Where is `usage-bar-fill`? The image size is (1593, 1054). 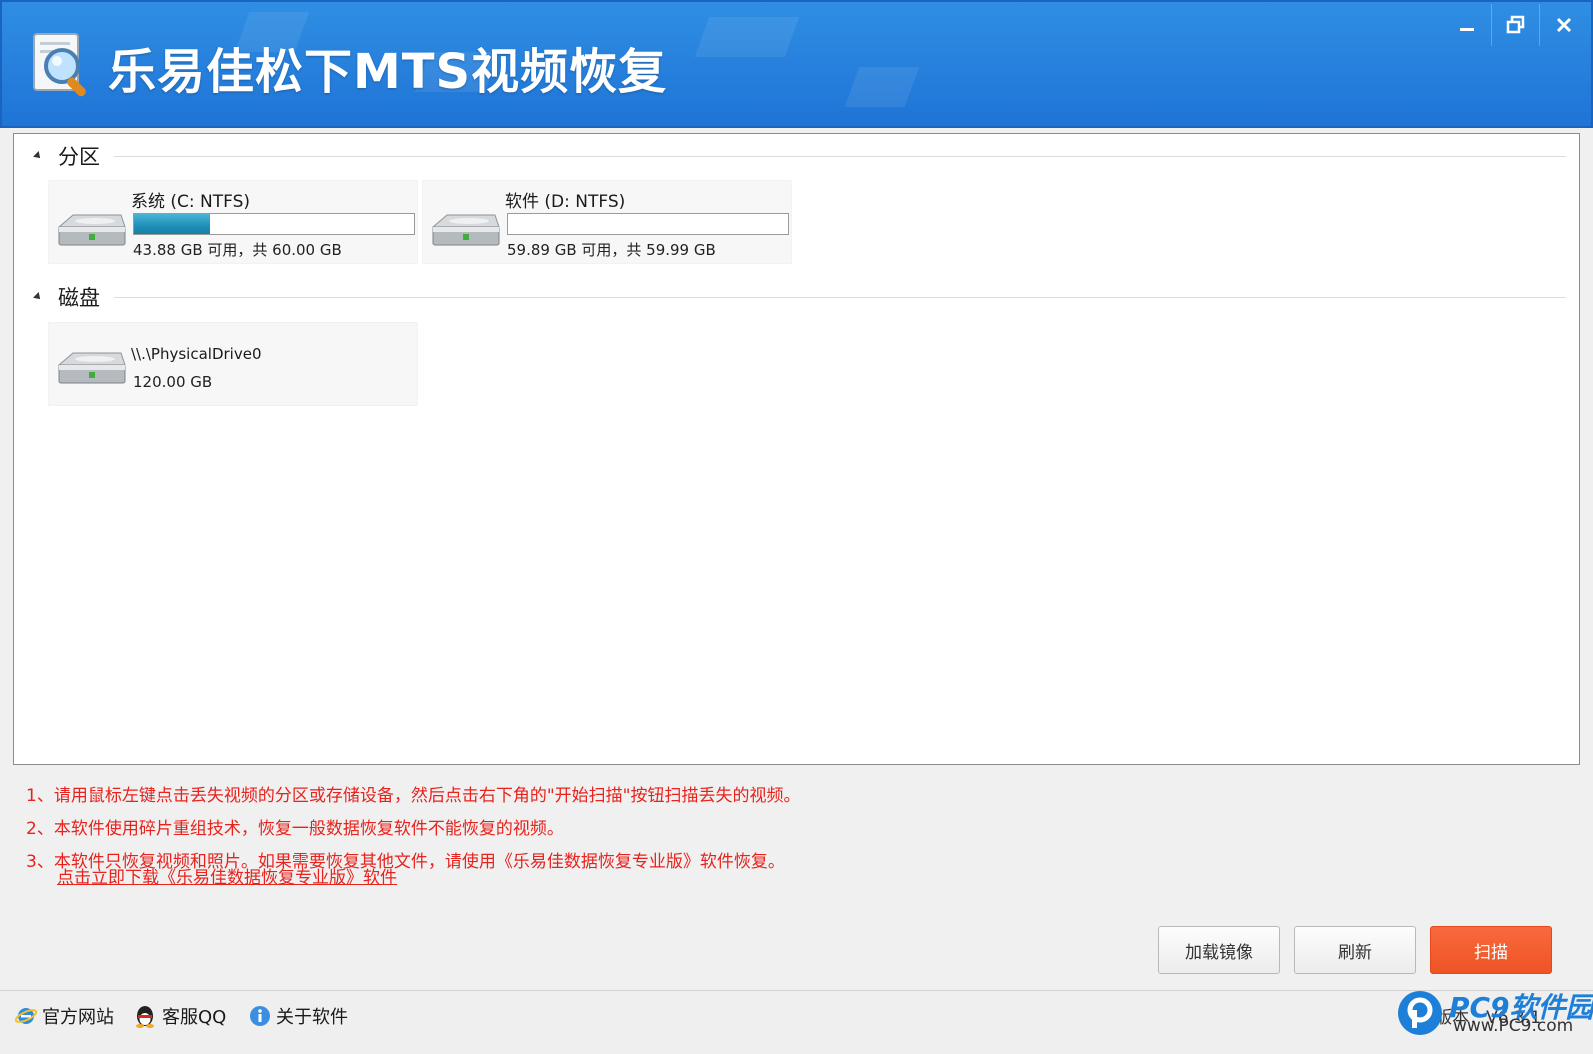 usage-bar-fill is located at coordinates (172, 224).